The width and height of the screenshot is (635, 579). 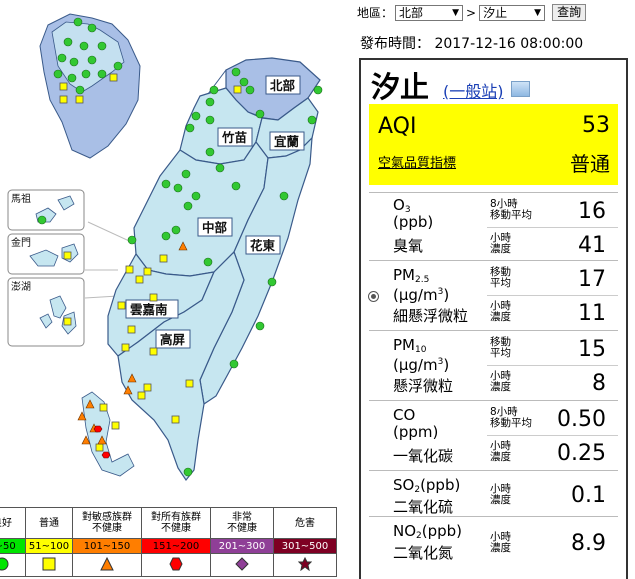 I want to click on area-label: 地區：, so click(x=375, y=13).